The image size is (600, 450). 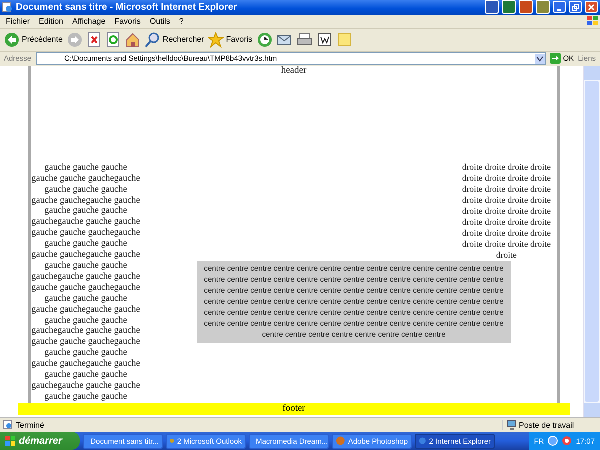 What do you see at coordinates (183, 21) in the screenshot?
I see `menu-item: ?` at bounding box center [183, 21].